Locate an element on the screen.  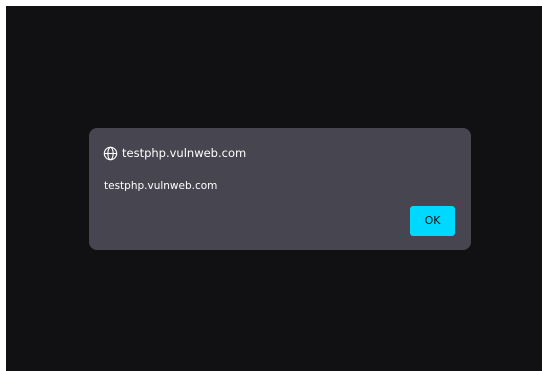
ok-button: OK is located at coordinates (432, 221).